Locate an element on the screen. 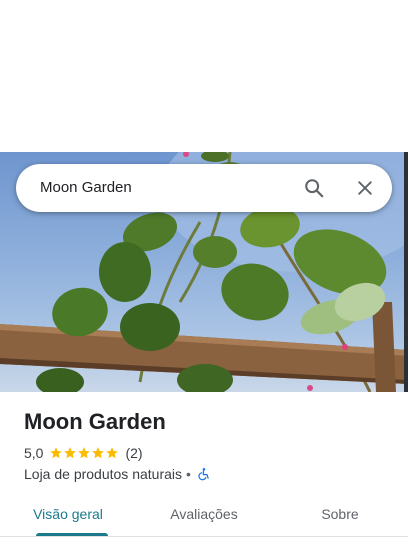 The width and height of the screenshot is (408, 544). search-bar: Moon Garden is located at coordinates (204, 188).